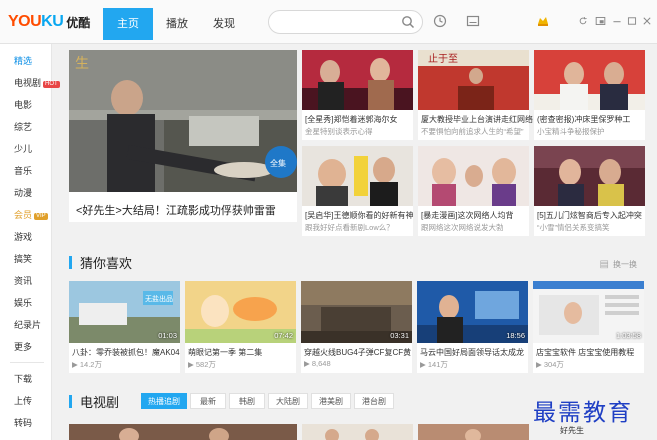  I want to click on tv-tab-mainland: 大陆剧, so click(288, 401).